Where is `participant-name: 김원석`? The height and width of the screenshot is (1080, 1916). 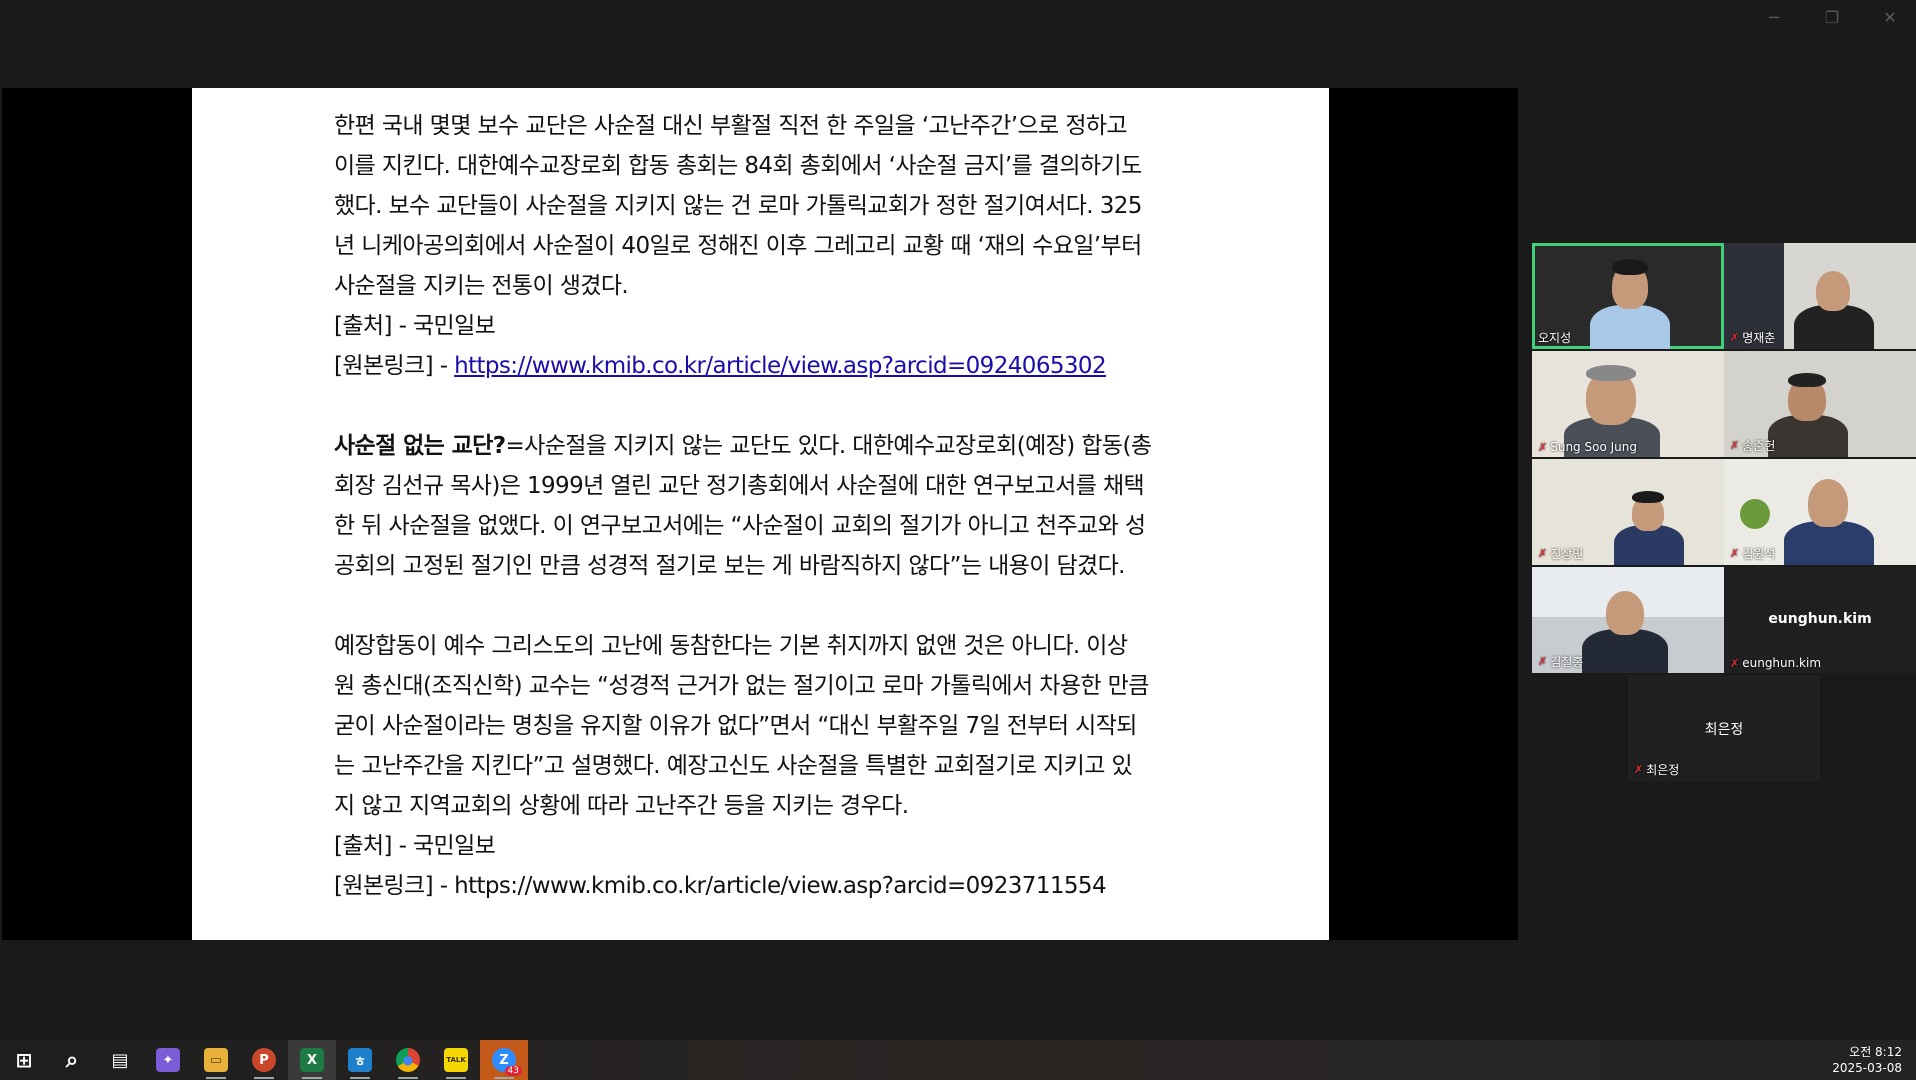
participant-name: 김원석 is located at coordinates (1759, 554).